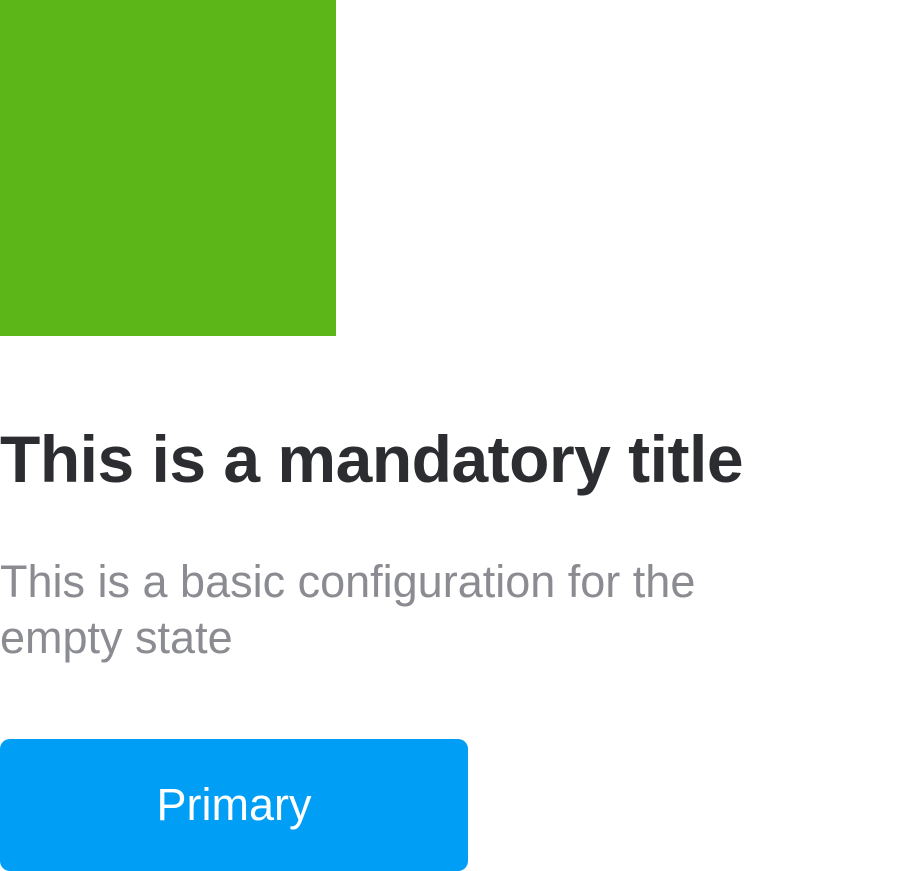 The height and width of the screenshot is (871, 900). I want to click on primary-button: Primary, so click(234, 805).